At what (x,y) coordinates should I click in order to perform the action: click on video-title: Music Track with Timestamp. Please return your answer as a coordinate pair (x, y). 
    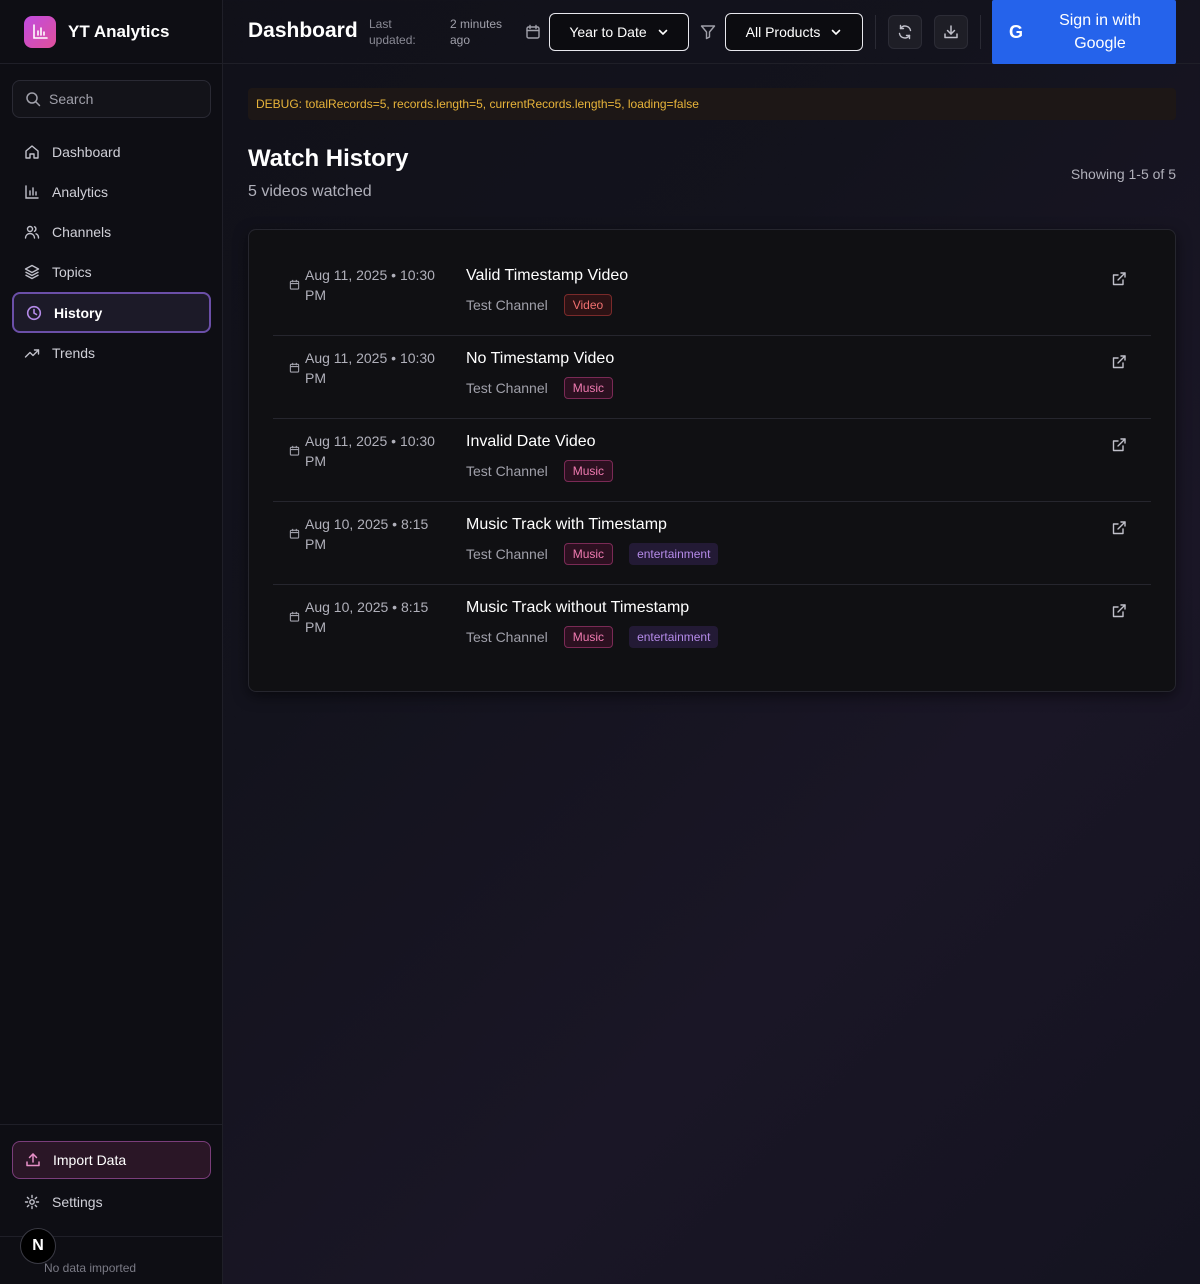
    Looking at the image, I should click on (566, 524).